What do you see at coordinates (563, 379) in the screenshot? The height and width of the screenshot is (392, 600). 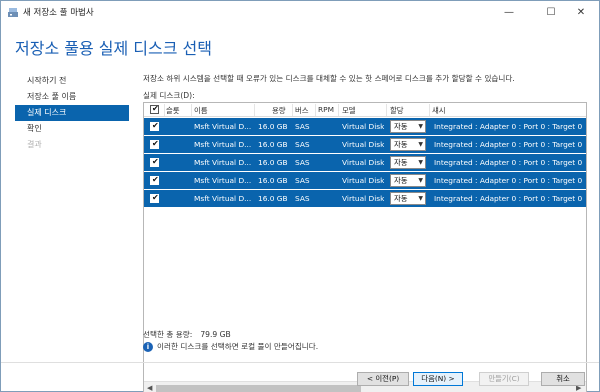 I see `cancel-button: 취소` at bounding box center [563, 379].